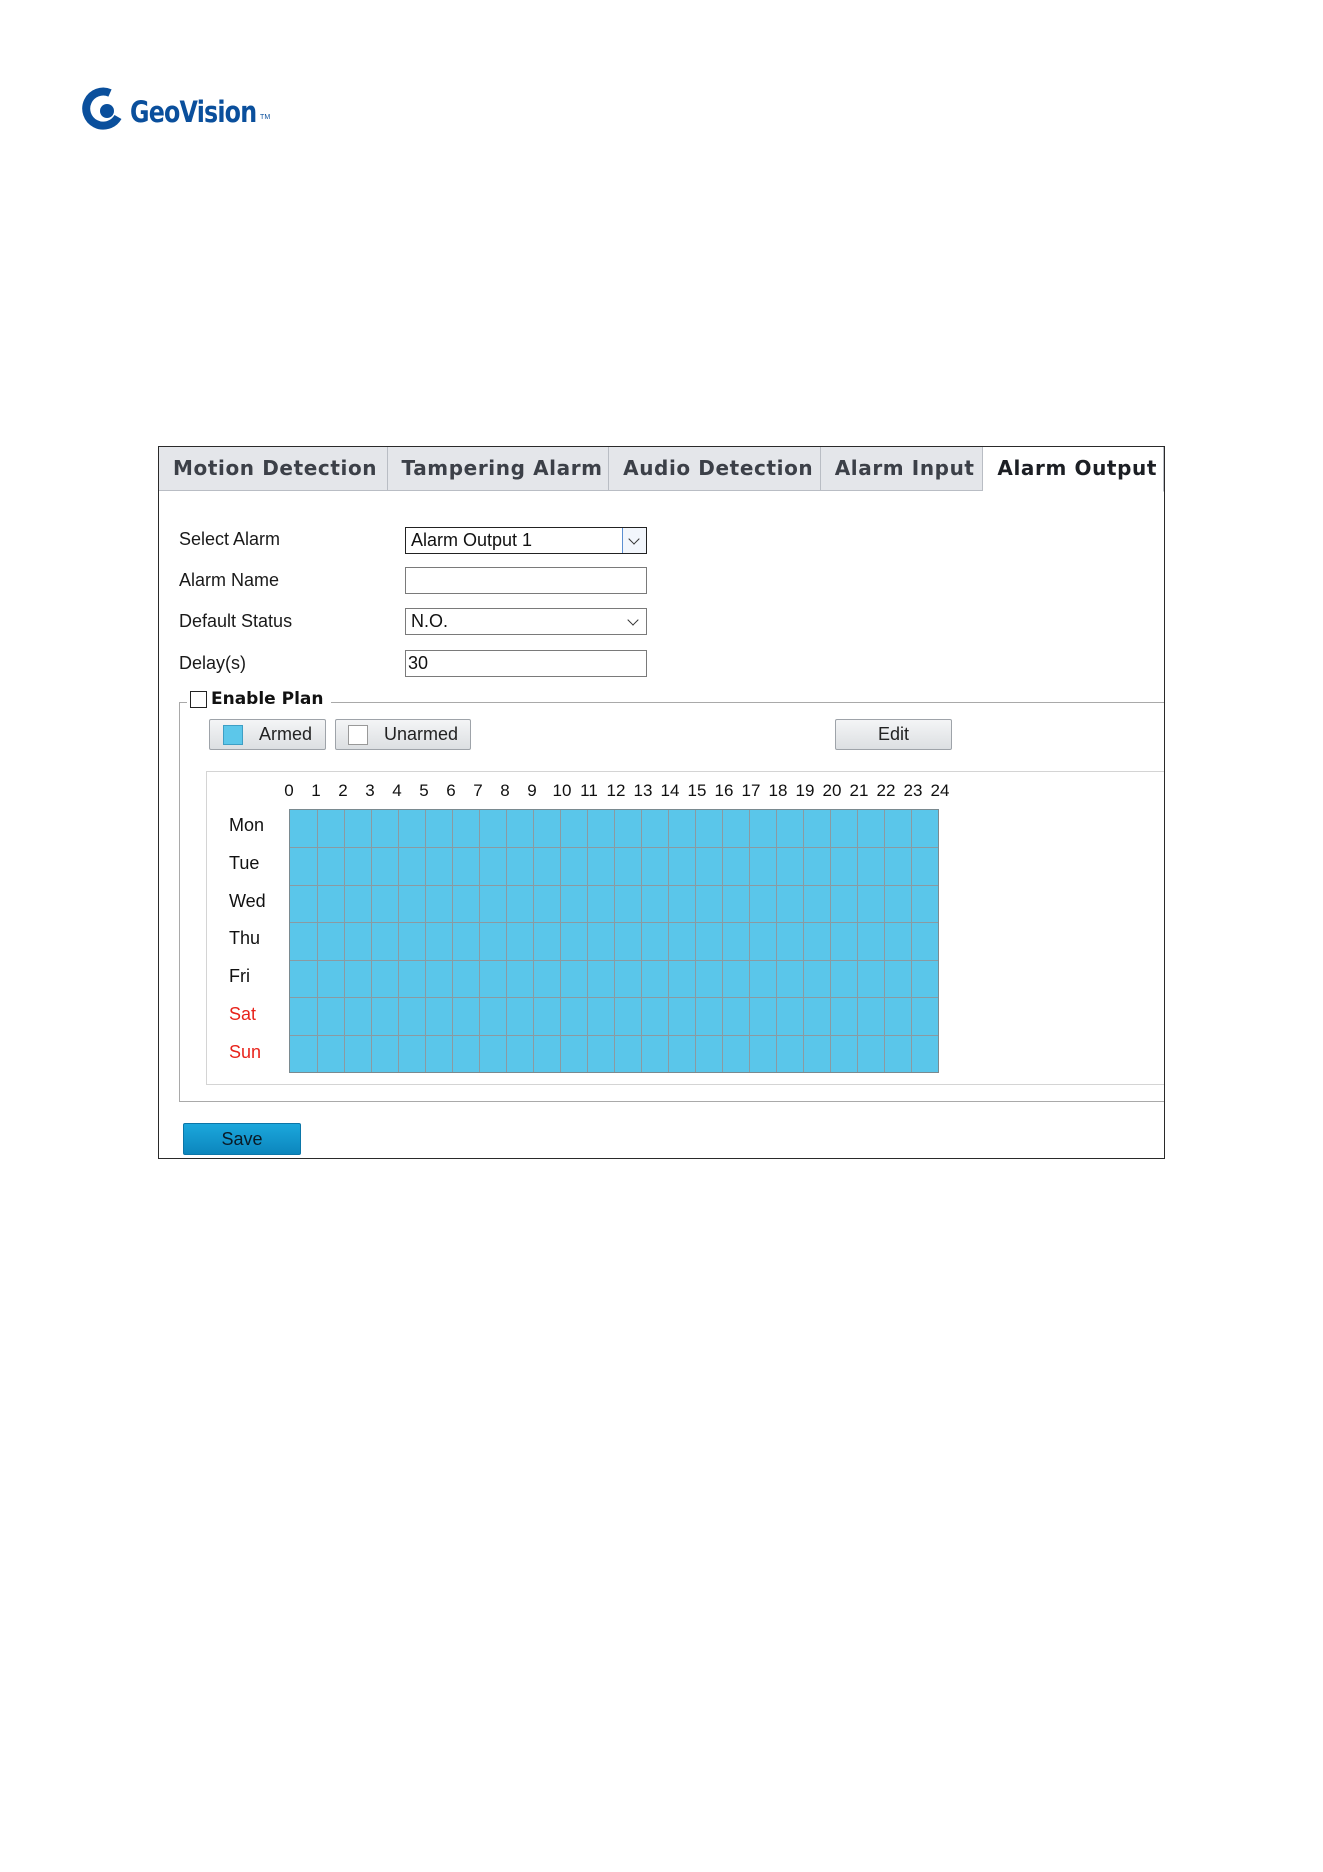 Image resolution: width=1323 pixels, height=1872 pixels. What do you see at coordinates (229, 580) in the screenshot?
I see `alarm-name-label: Alarm Name` at bounding box center [229, 580].